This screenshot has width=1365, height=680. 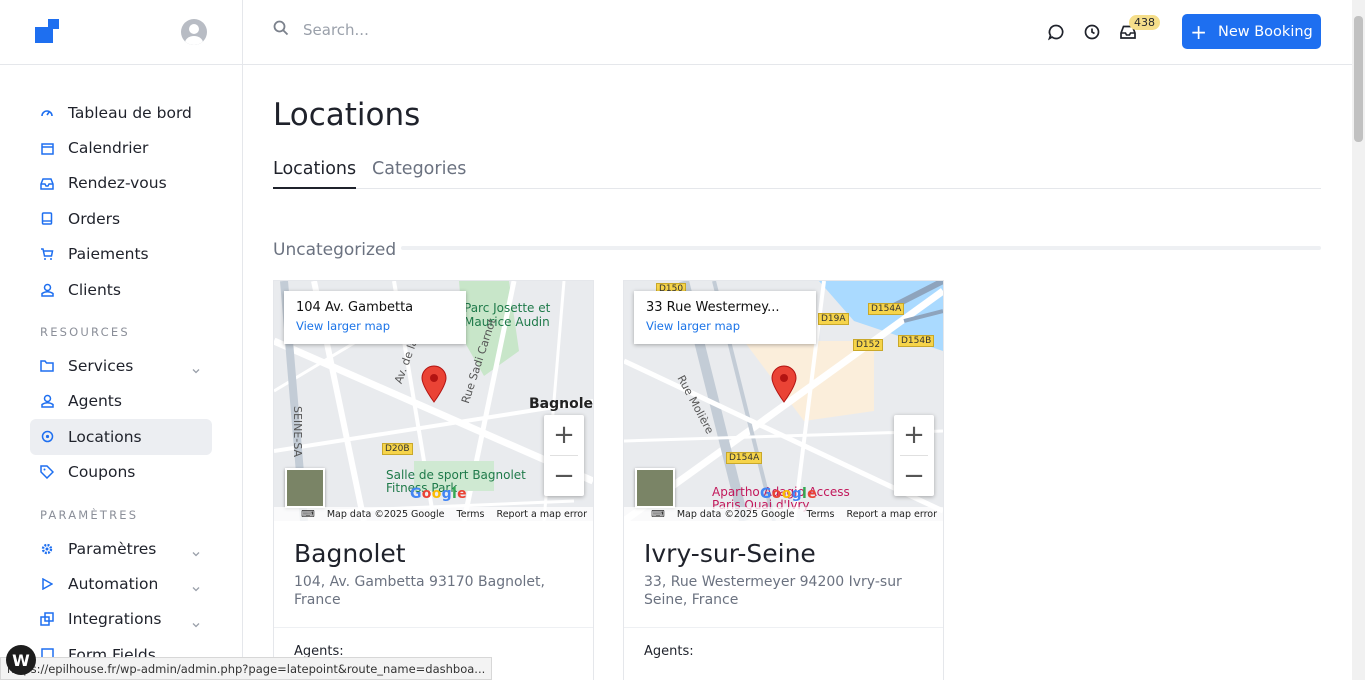 I want to click on sidebar-item-label: Rendez-vous, so click(x=117, y=183).